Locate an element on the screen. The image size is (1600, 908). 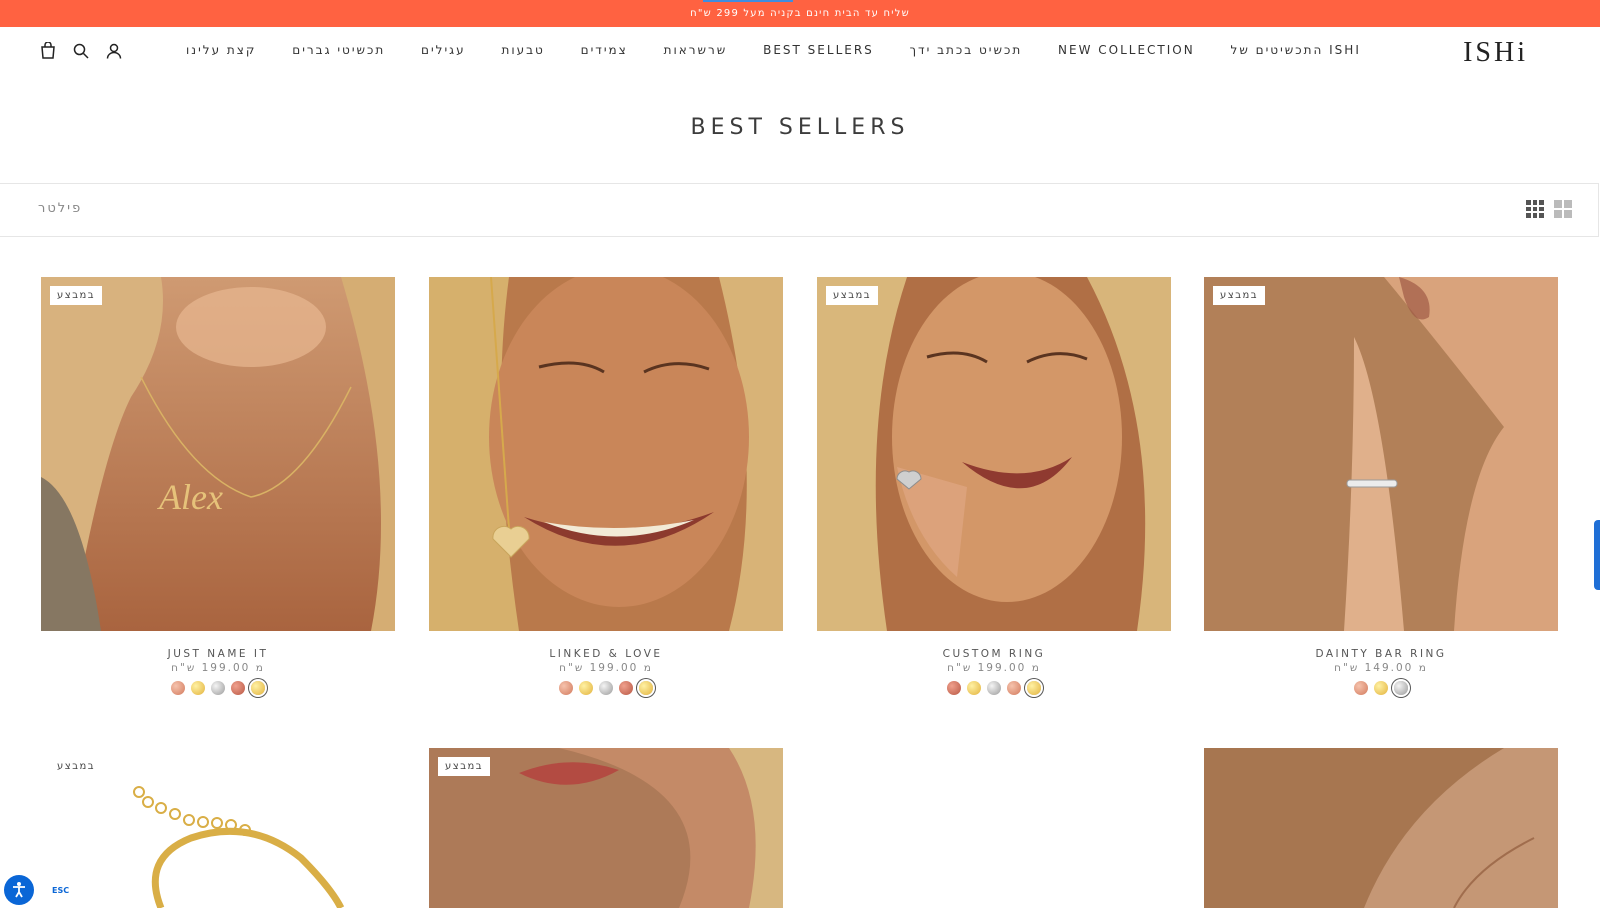
product-card: במבצע CUSTOM RING מ 199.00 ש"ח is located at coordinates (994, 486).